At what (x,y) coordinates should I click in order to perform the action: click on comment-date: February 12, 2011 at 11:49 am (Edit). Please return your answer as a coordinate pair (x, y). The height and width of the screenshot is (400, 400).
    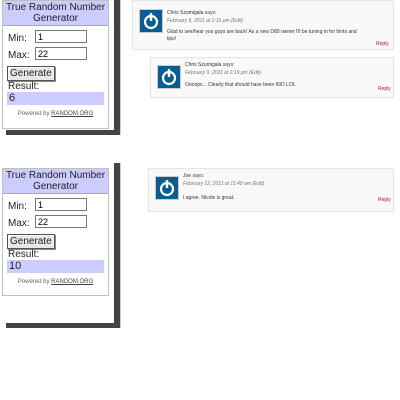
    Looking at the image, I should click on (223, 184).